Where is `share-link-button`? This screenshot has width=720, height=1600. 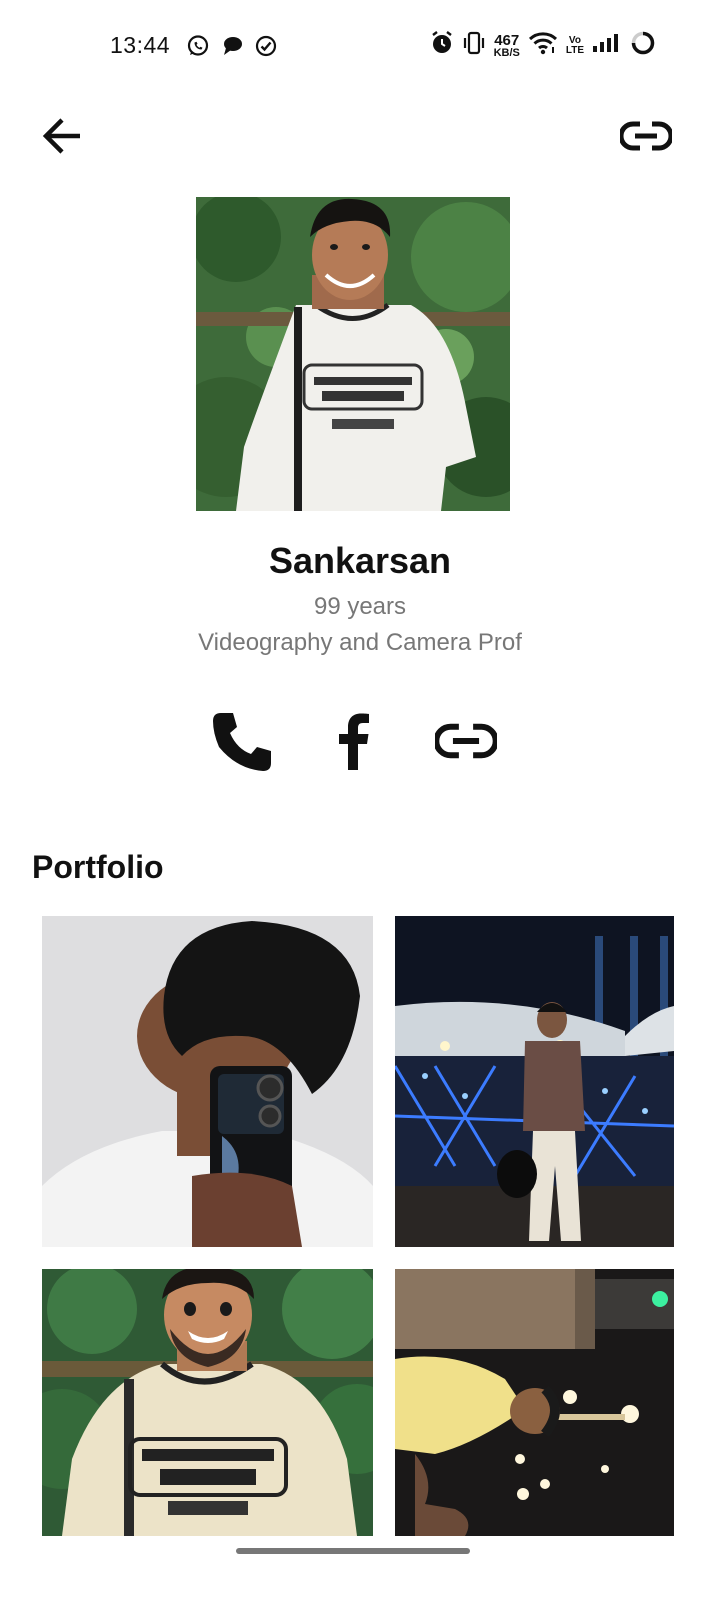
share-link-button is located at coordinates (646, 136).